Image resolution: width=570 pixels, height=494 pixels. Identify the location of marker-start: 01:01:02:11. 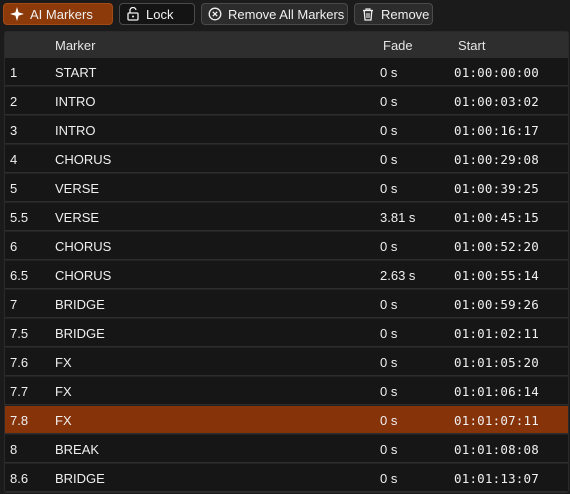
(496, 333).